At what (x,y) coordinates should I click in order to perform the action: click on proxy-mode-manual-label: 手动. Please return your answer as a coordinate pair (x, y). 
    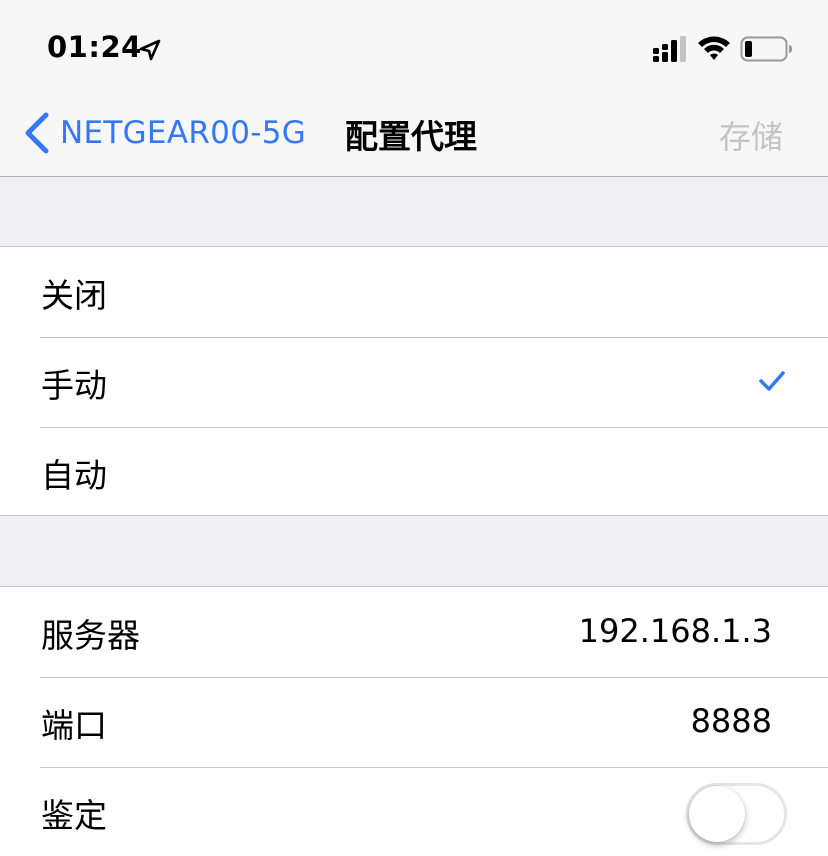
    Looking at the image, I should click on (74, 385).